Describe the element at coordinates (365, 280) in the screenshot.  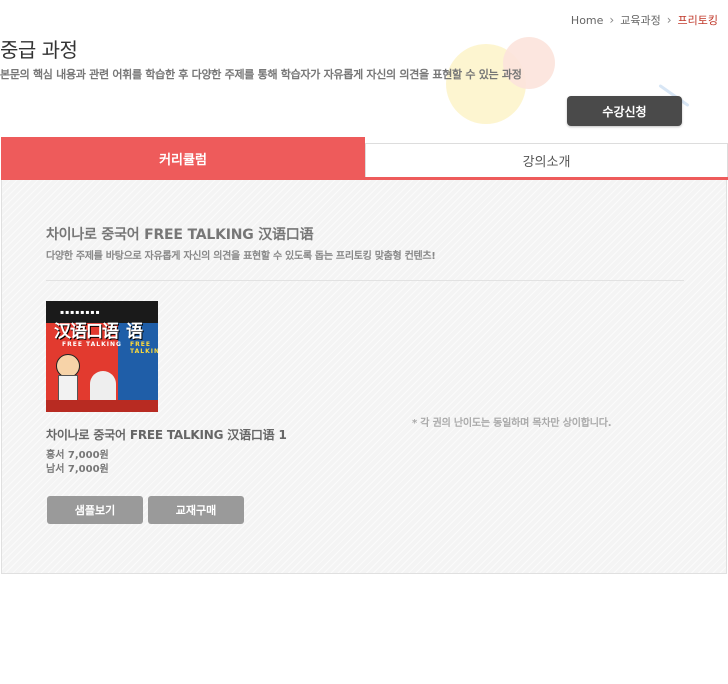
I see `divider` at that location.